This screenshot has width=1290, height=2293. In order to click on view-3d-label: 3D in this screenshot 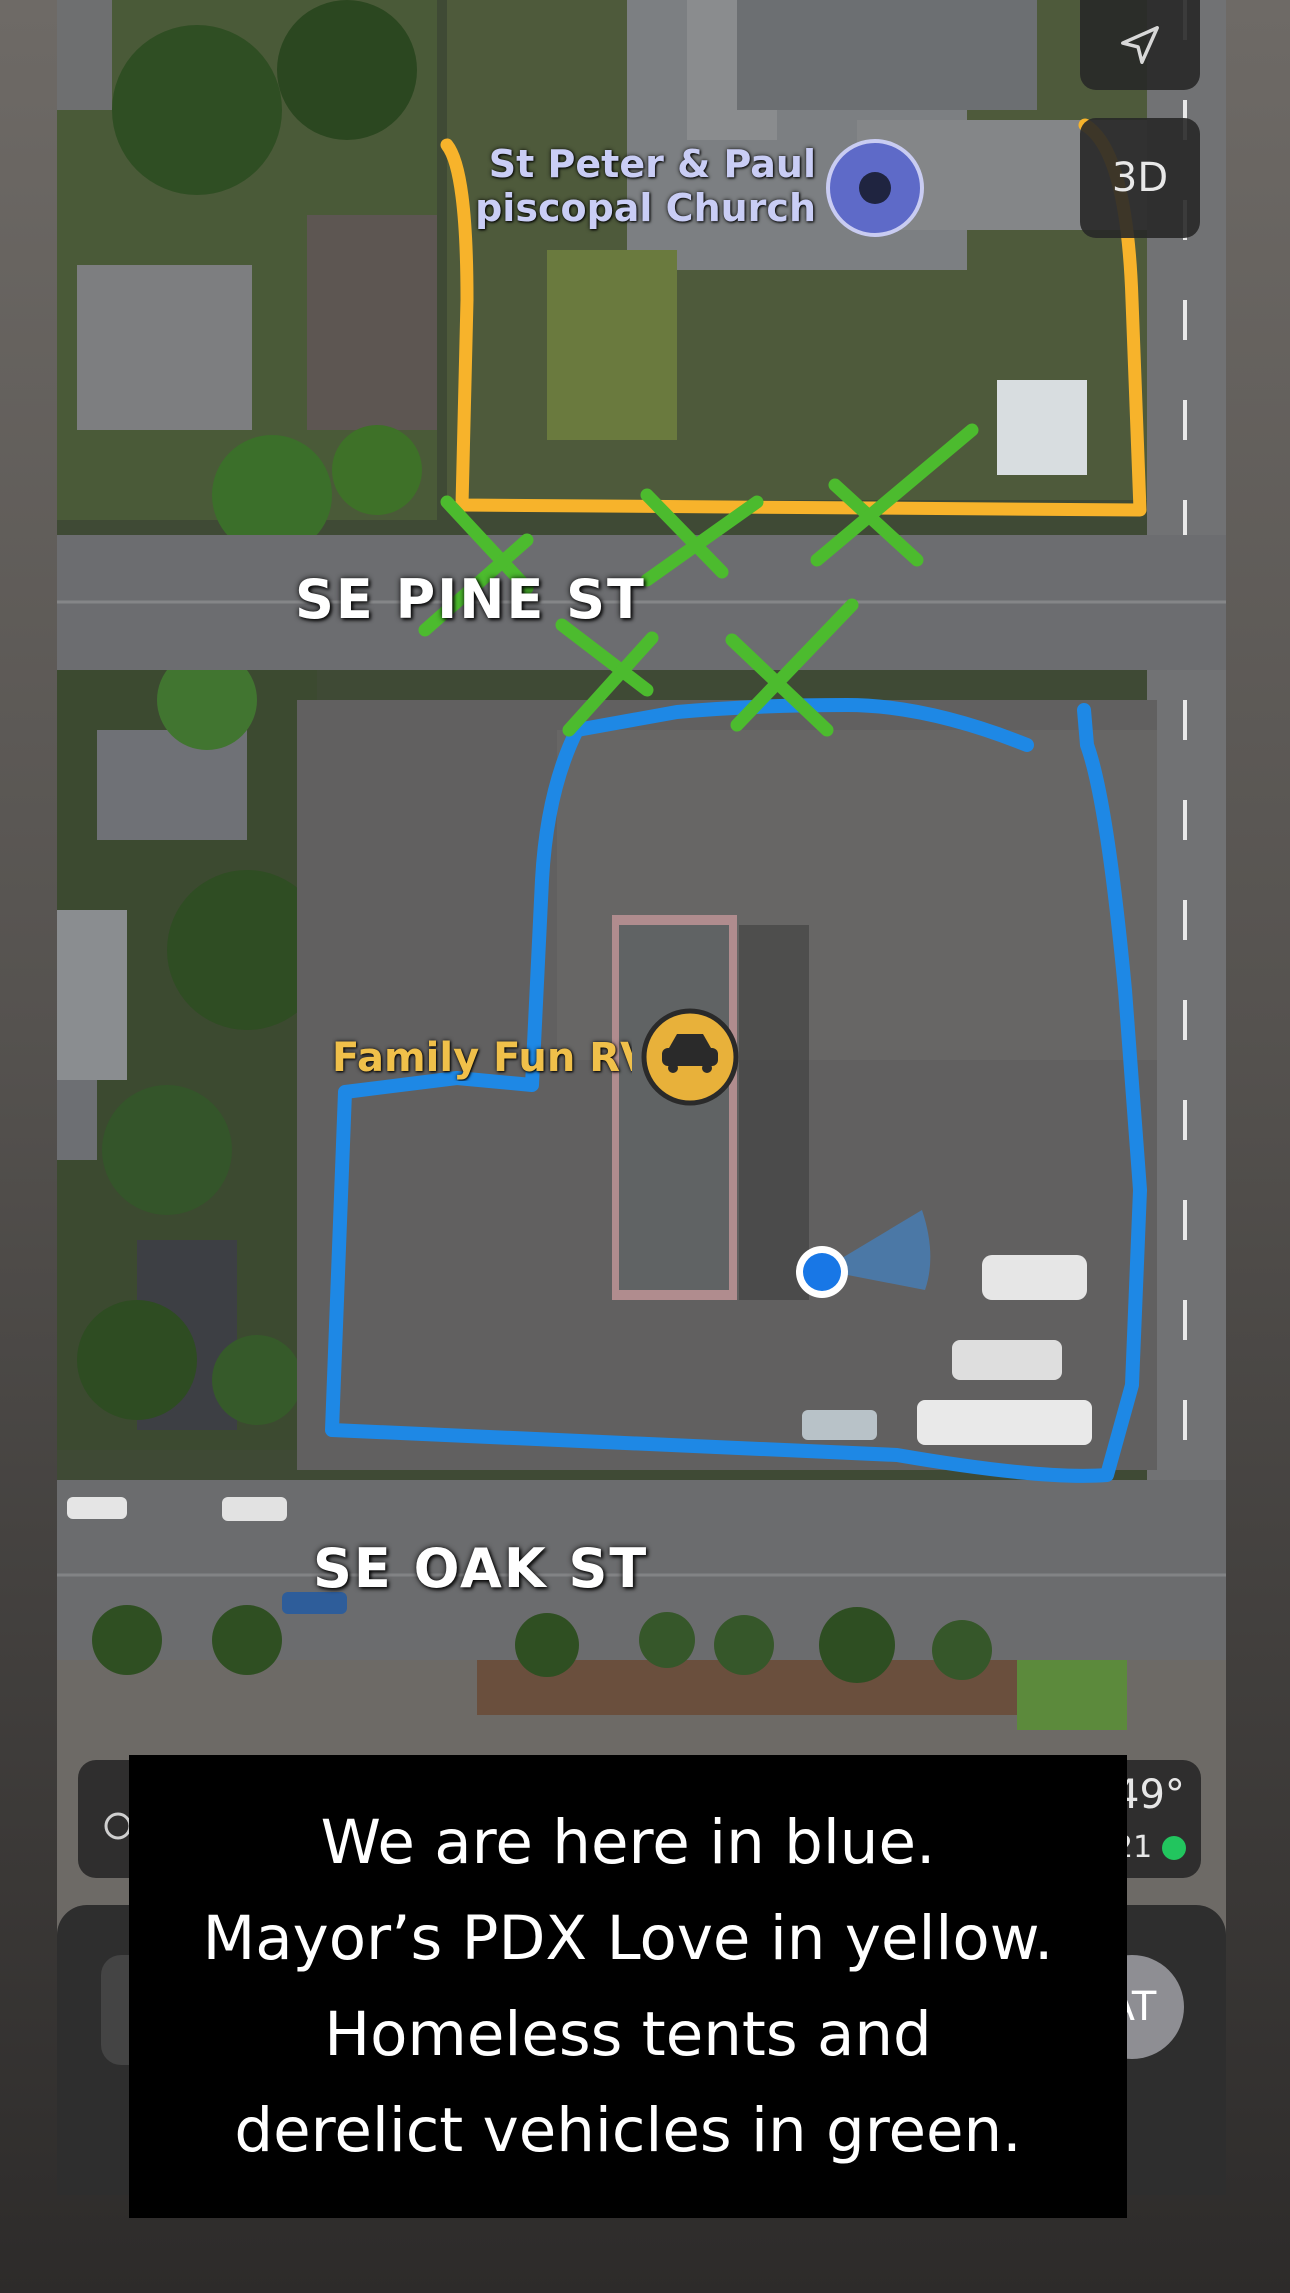, I will do `click(1140, 178)`.